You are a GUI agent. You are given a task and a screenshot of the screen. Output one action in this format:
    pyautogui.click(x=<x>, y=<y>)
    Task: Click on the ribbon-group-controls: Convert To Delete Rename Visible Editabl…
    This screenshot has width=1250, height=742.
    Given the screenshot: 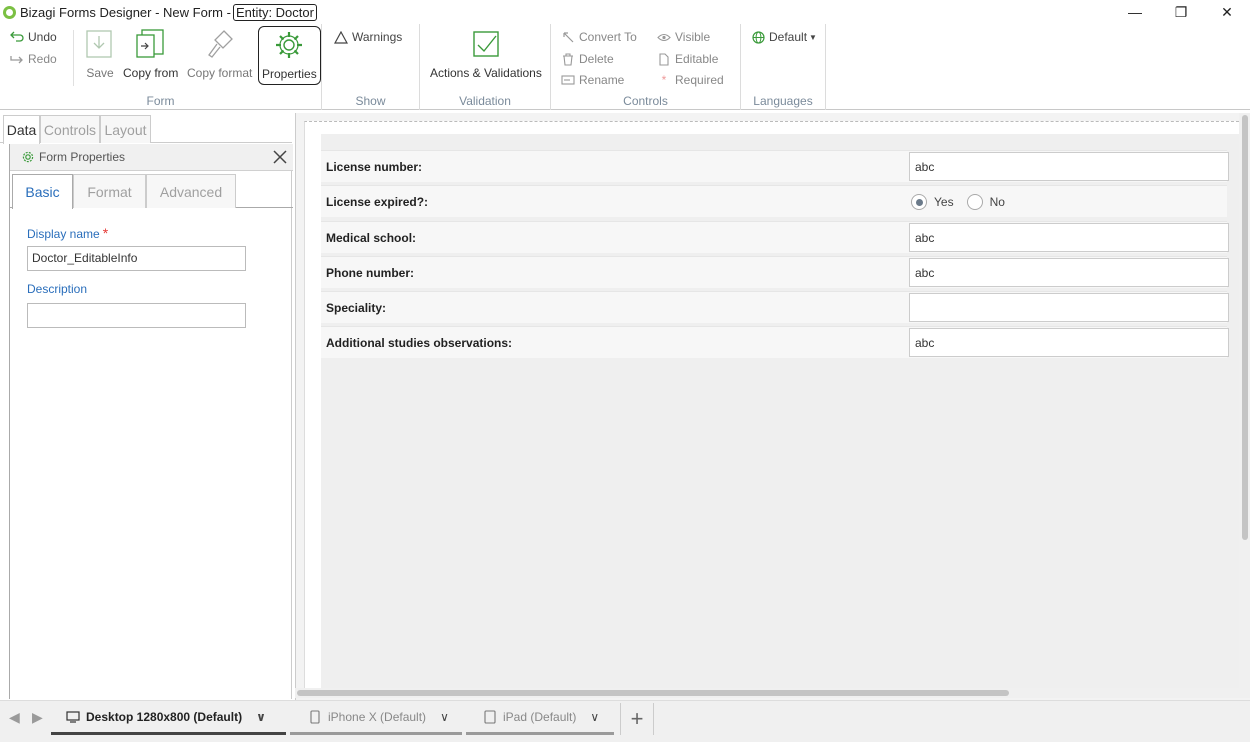 What is the action you would take?
    pyautogui.click(x=646, y=67)
    